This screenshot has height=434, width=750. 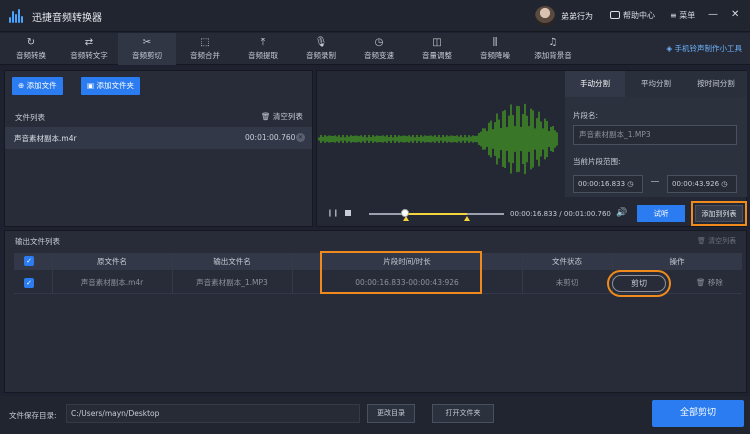 I want to click on range-label: 当前片段范围:, so click(x=597, y=161).